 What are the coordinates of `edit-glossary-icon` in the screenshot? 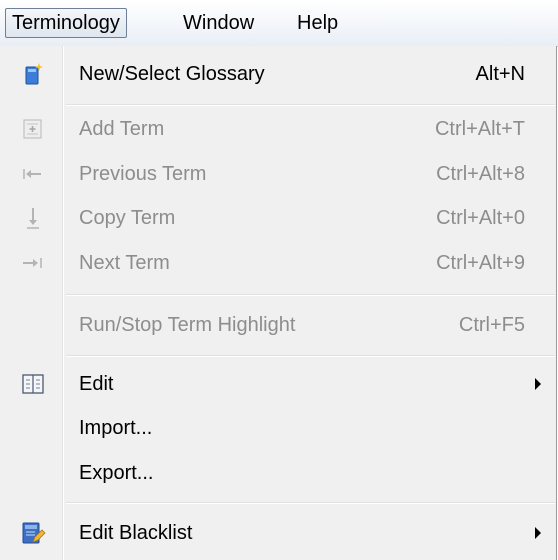 It's located at (33, 384).